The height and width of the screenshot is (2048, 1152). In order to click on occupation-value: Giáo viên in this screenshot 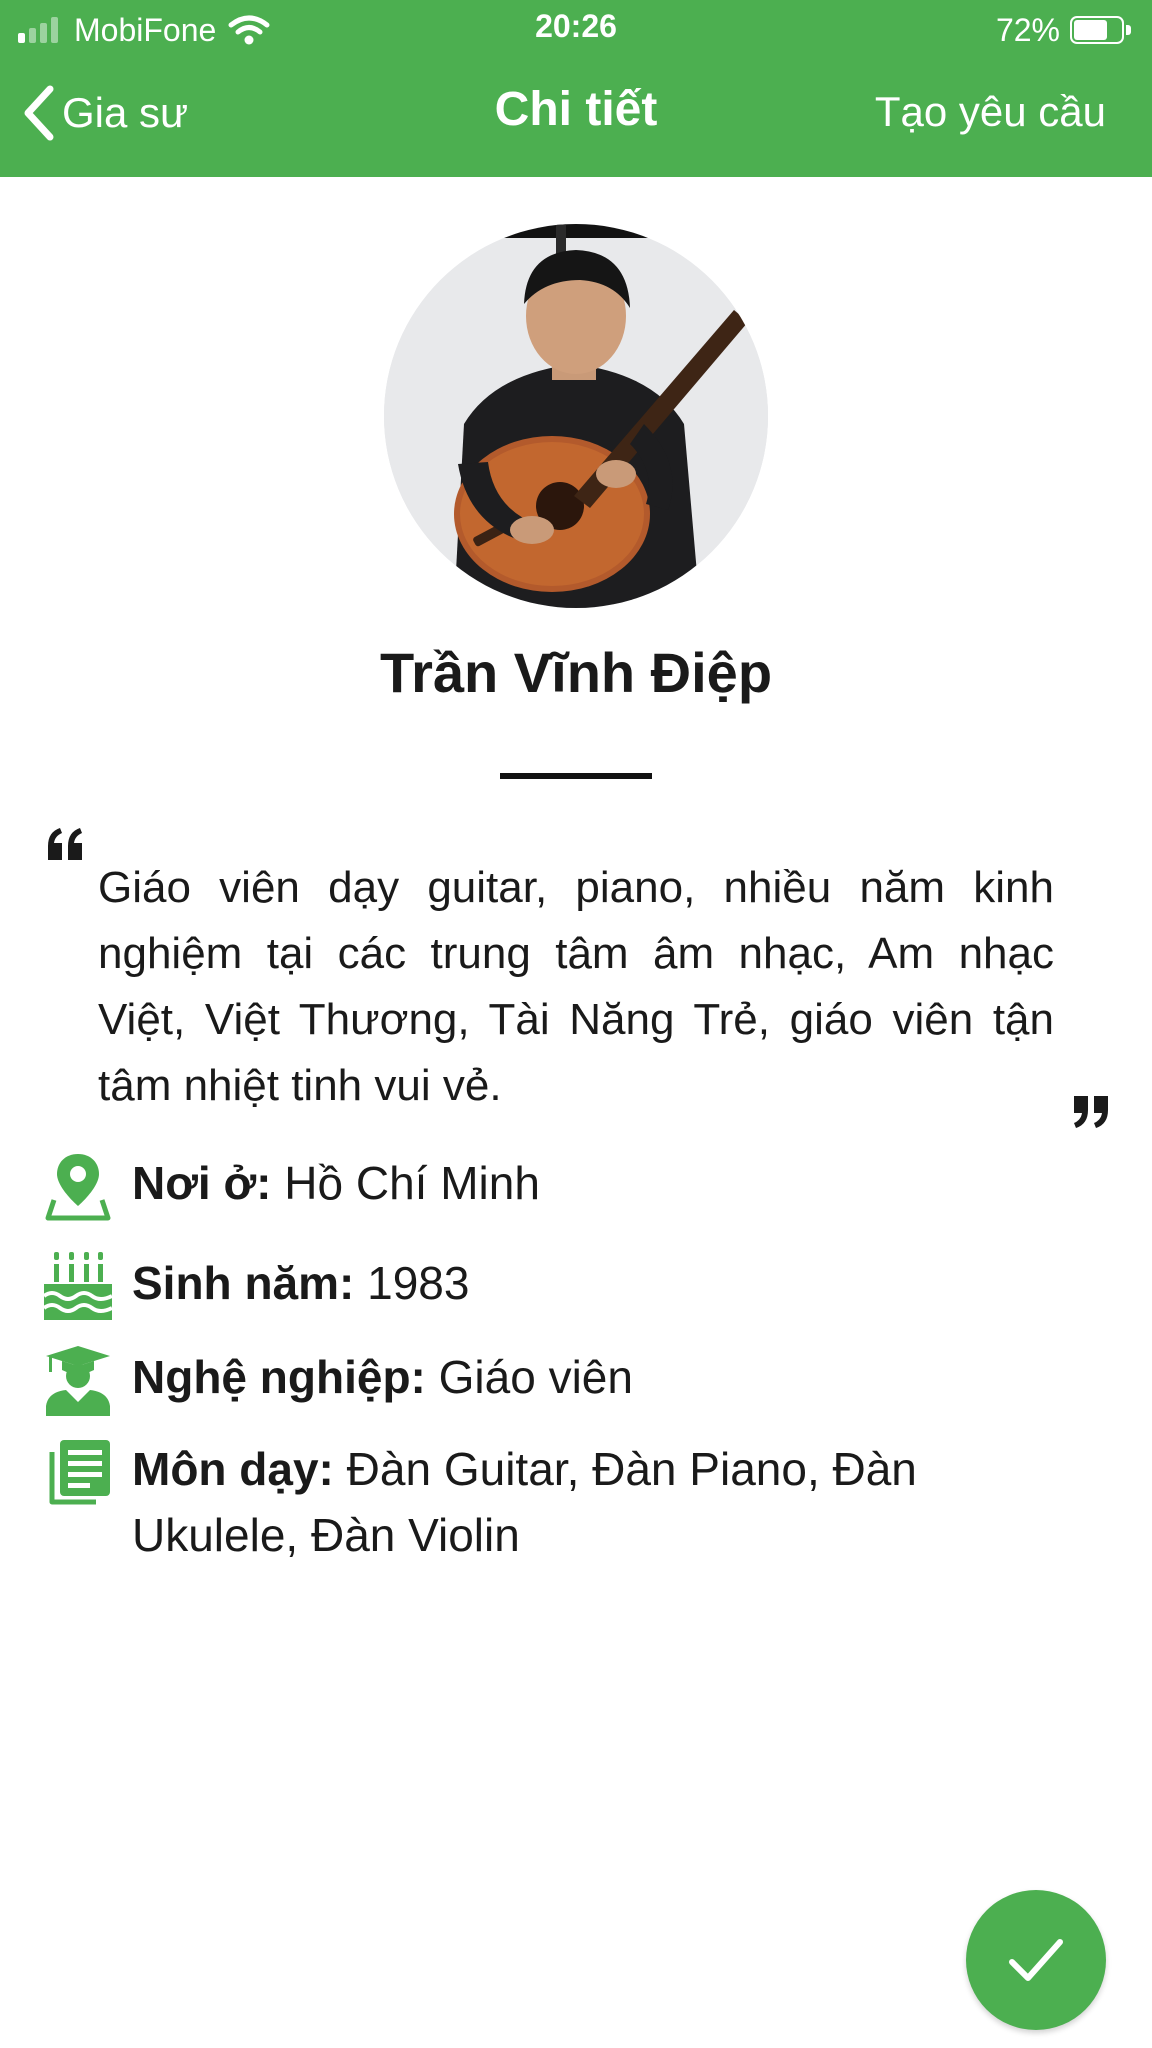, I will do `click(535, 1377)`.